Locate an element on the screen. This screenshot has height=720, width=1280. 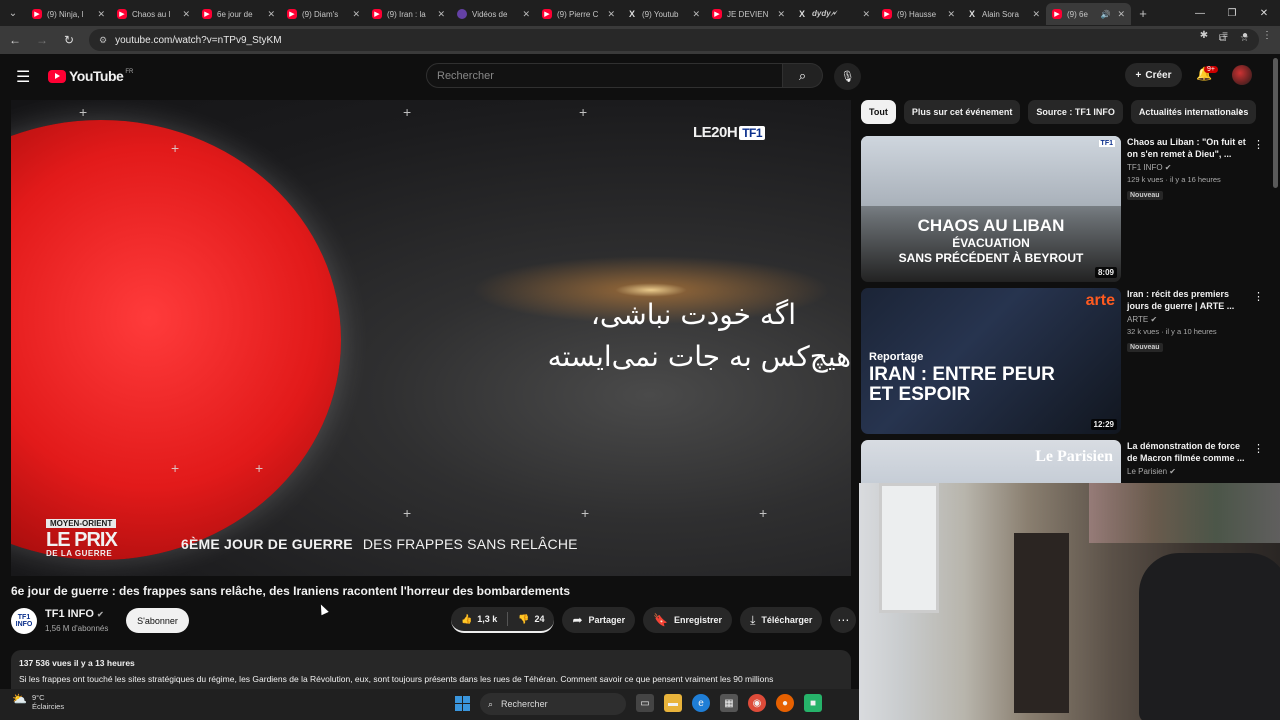
video-thumbnail: Le Parisien is located at coordinates (991, 461).